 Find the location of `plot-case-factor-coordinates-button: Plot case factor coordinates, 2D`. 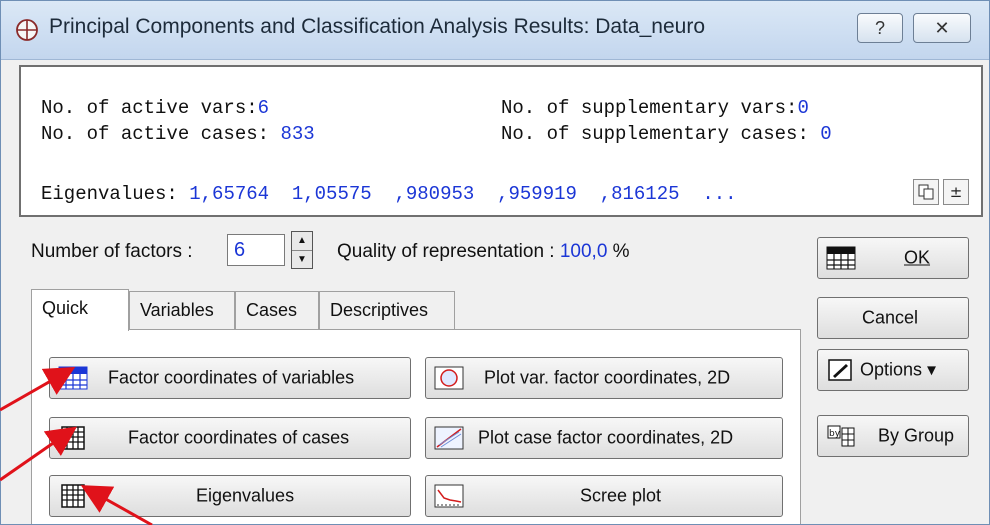

plot-case-factor-coordinates-button: Plot case factor coordinates, 2D is located at coordinates (604, 438).